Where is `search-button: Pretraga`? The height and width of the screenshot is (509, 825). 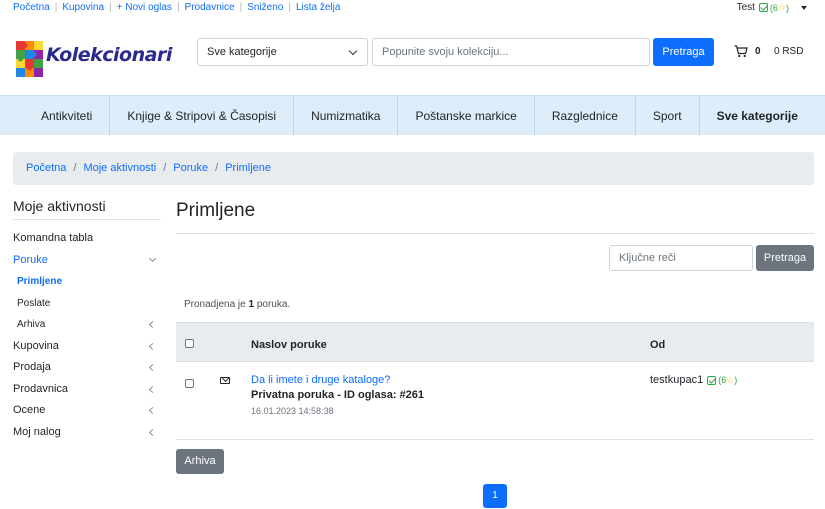
search-button: Pretraga is located at coordinates (683, 52).